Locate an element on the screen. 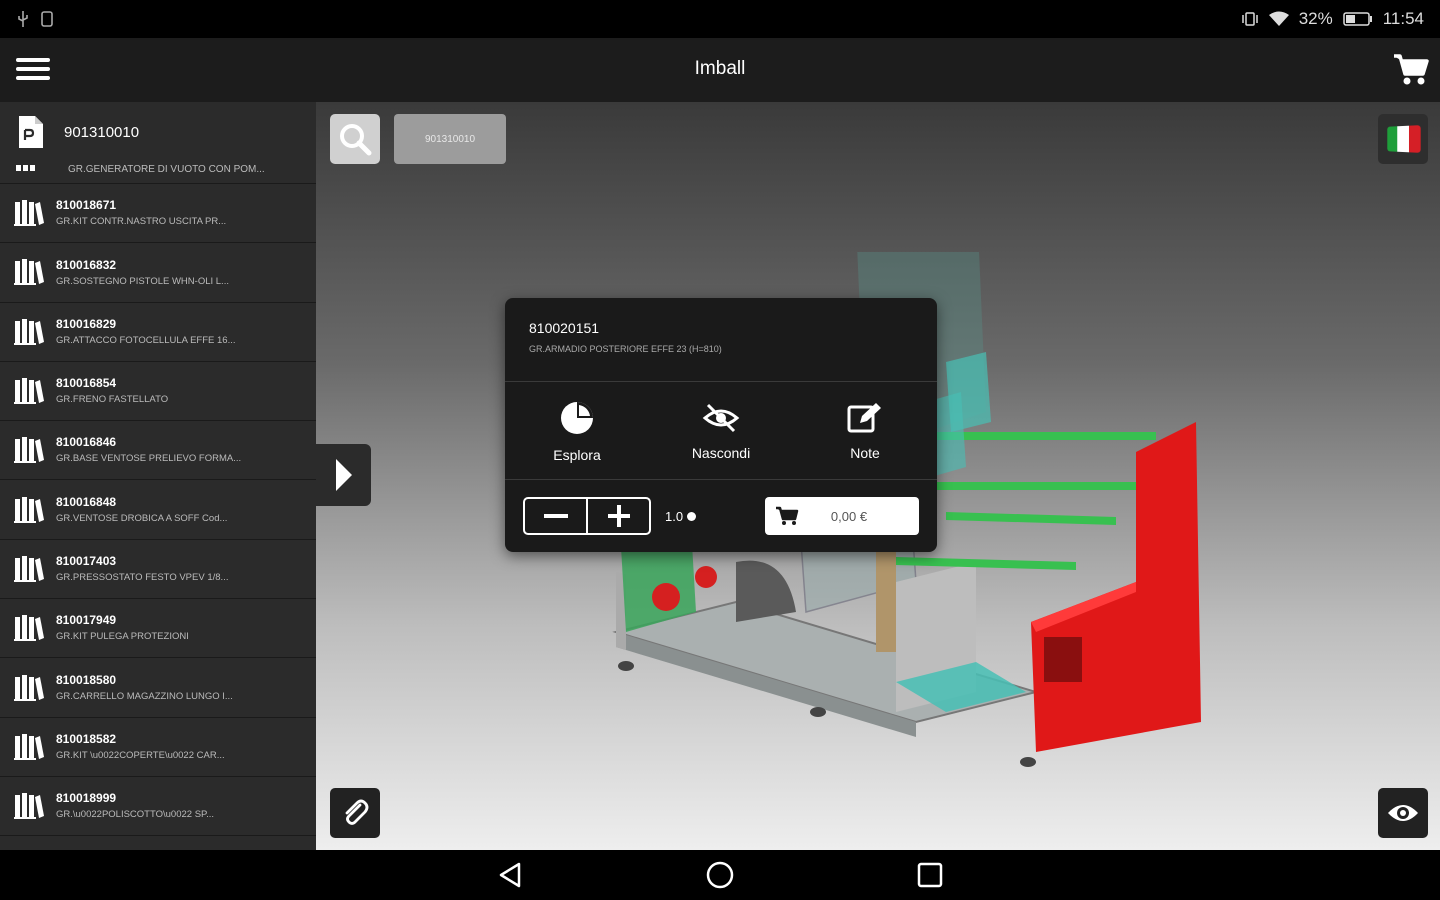 The height and width of the screenshot is (900, 1440). quantity-stepper is located at coordinates (587, 516).